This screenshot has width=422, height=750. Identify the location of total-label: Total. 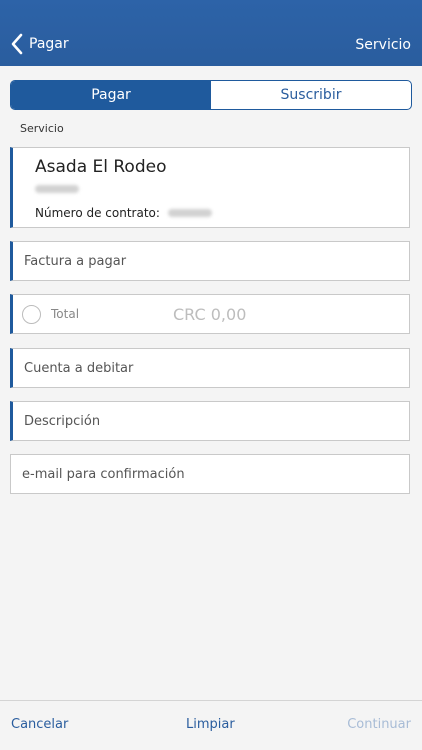
(65, 314).